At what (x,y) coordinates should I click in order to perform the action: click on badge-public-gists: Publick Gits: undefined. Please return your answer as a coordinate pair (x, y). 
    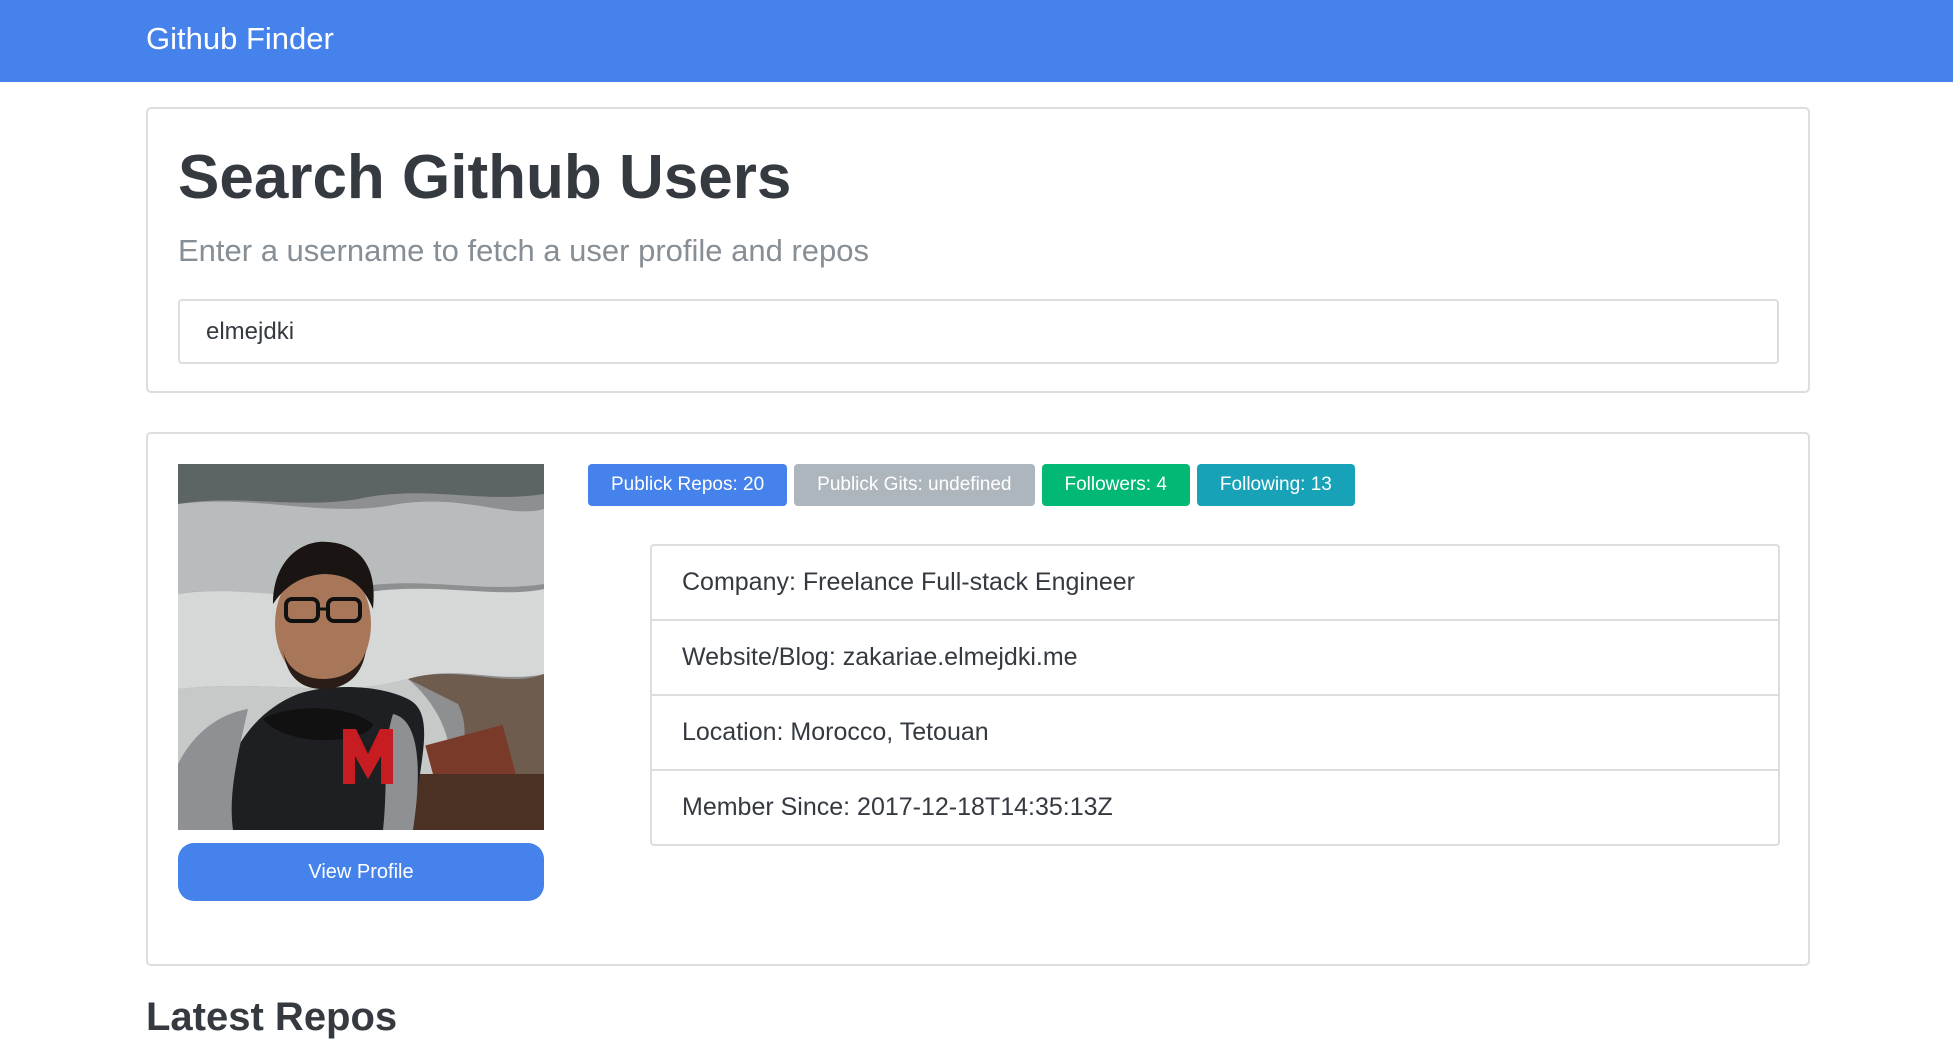
    Looking at the image, I should click on (914, 485).